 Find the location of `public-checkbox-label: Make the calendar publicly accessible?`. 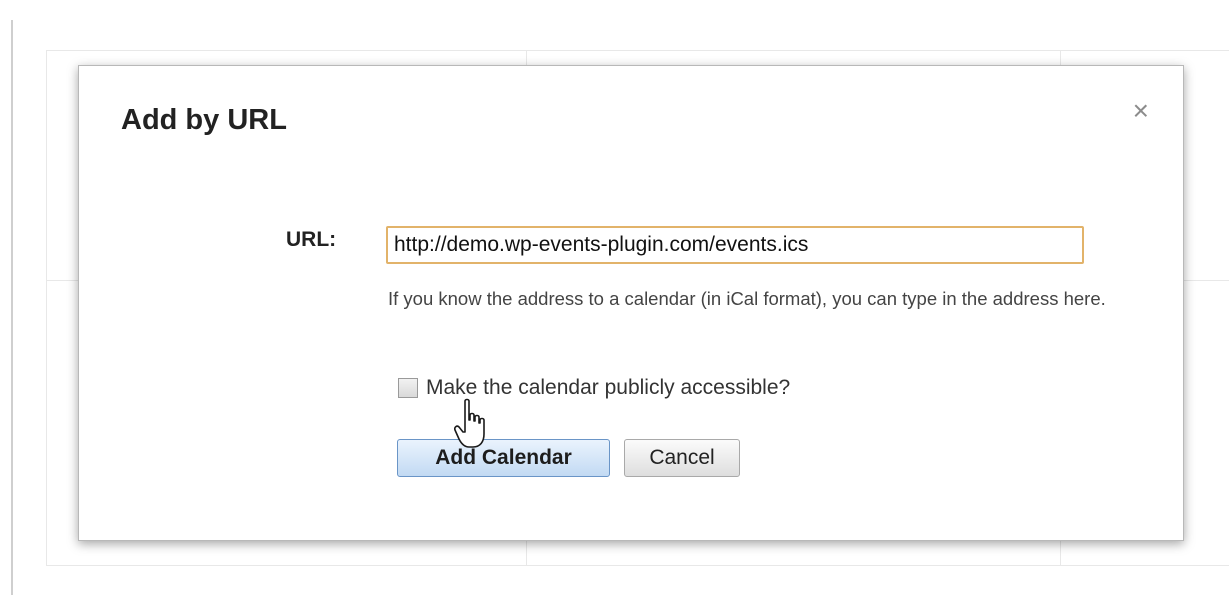

public-checkbox-label: Make the calendar publicly accessible? is located at coordinates (608, 388).